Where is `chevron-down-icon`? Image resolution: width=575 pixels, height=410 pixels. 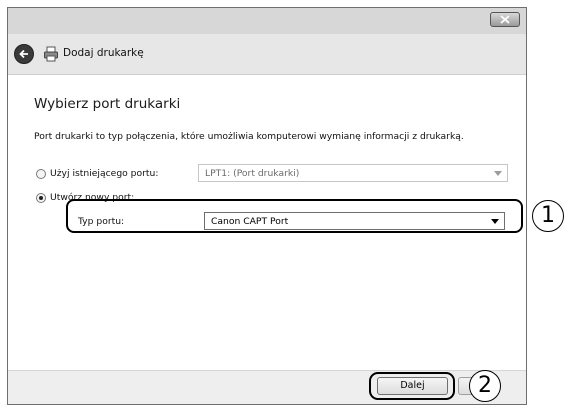 chevron-down-icon is located at coordinates (498, 173).